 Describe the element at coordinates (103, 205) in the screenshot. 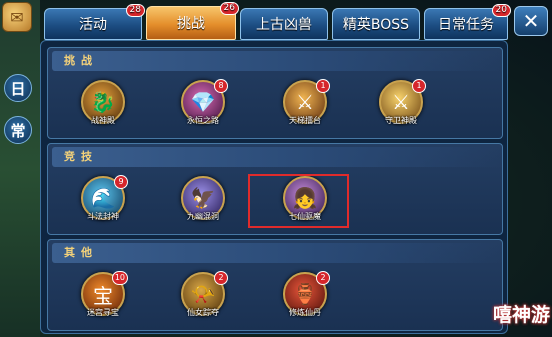

I see `item-dou-fa-feng-shen: 🌊 9 斗法封神` at that location.